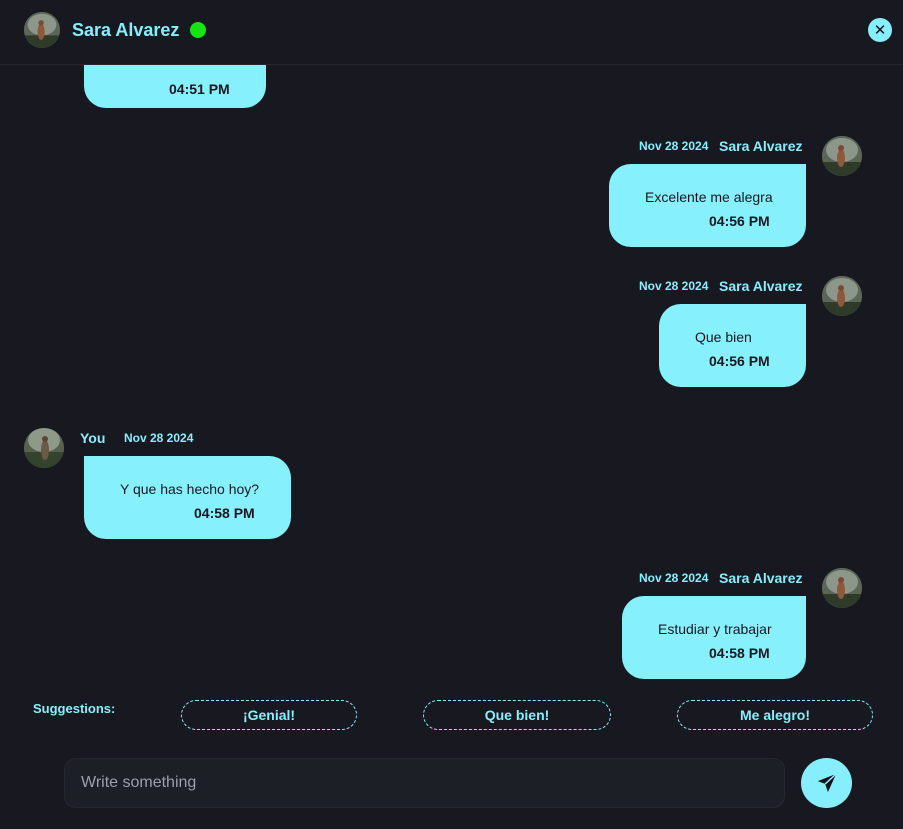 The width and height of the screenshot is (903, 829). I want to click on message-time: 04:51 PM, so click(199, 89).